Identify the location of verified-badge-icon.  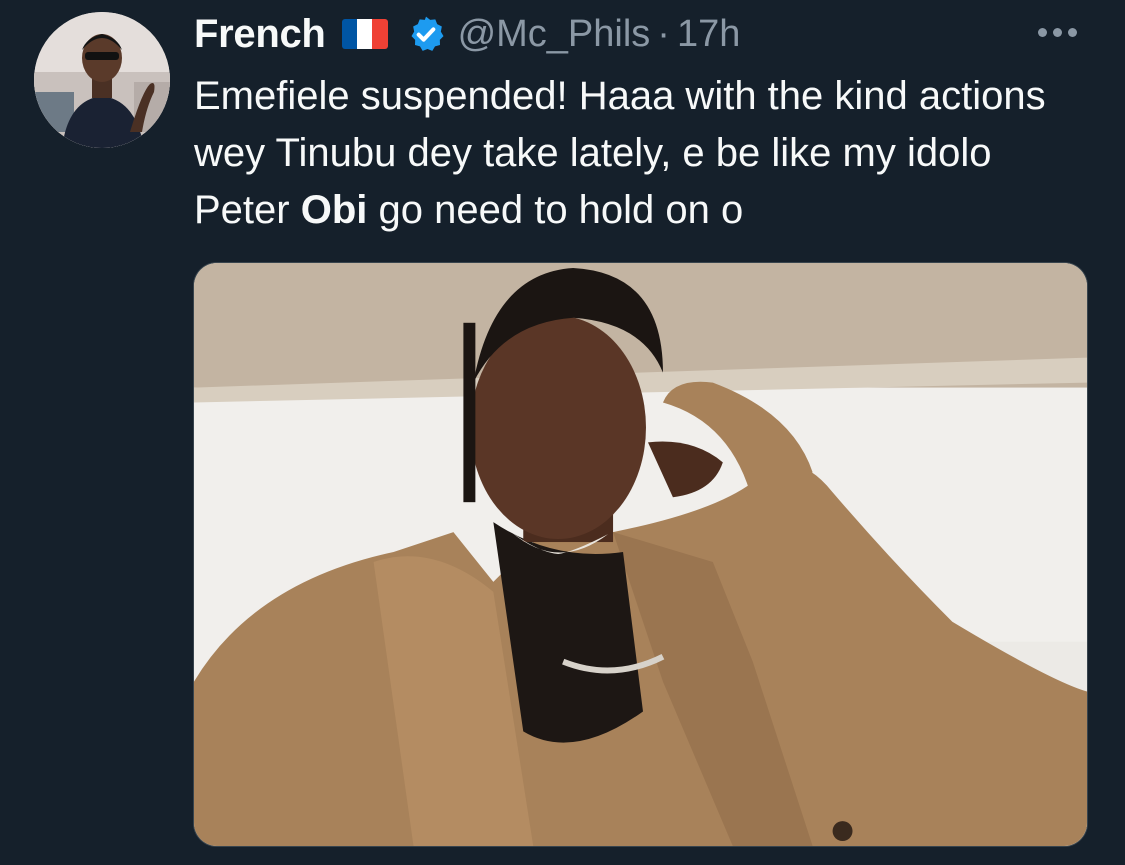
(426, 34).